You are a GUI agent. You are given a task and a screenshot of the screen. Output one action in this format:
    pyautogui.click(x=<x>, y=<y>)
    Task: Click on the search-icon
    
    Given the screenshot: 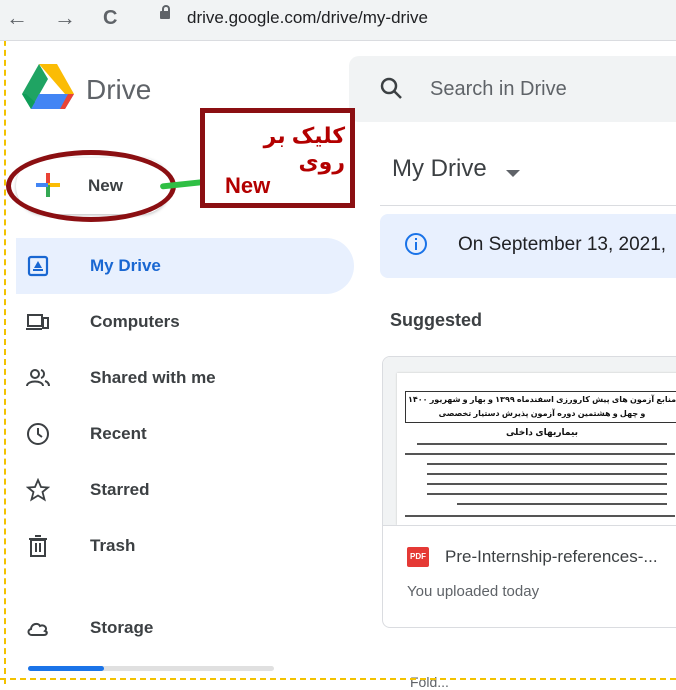 What is the action you would take?
    pyautogui.click(x=391, y=88)
    